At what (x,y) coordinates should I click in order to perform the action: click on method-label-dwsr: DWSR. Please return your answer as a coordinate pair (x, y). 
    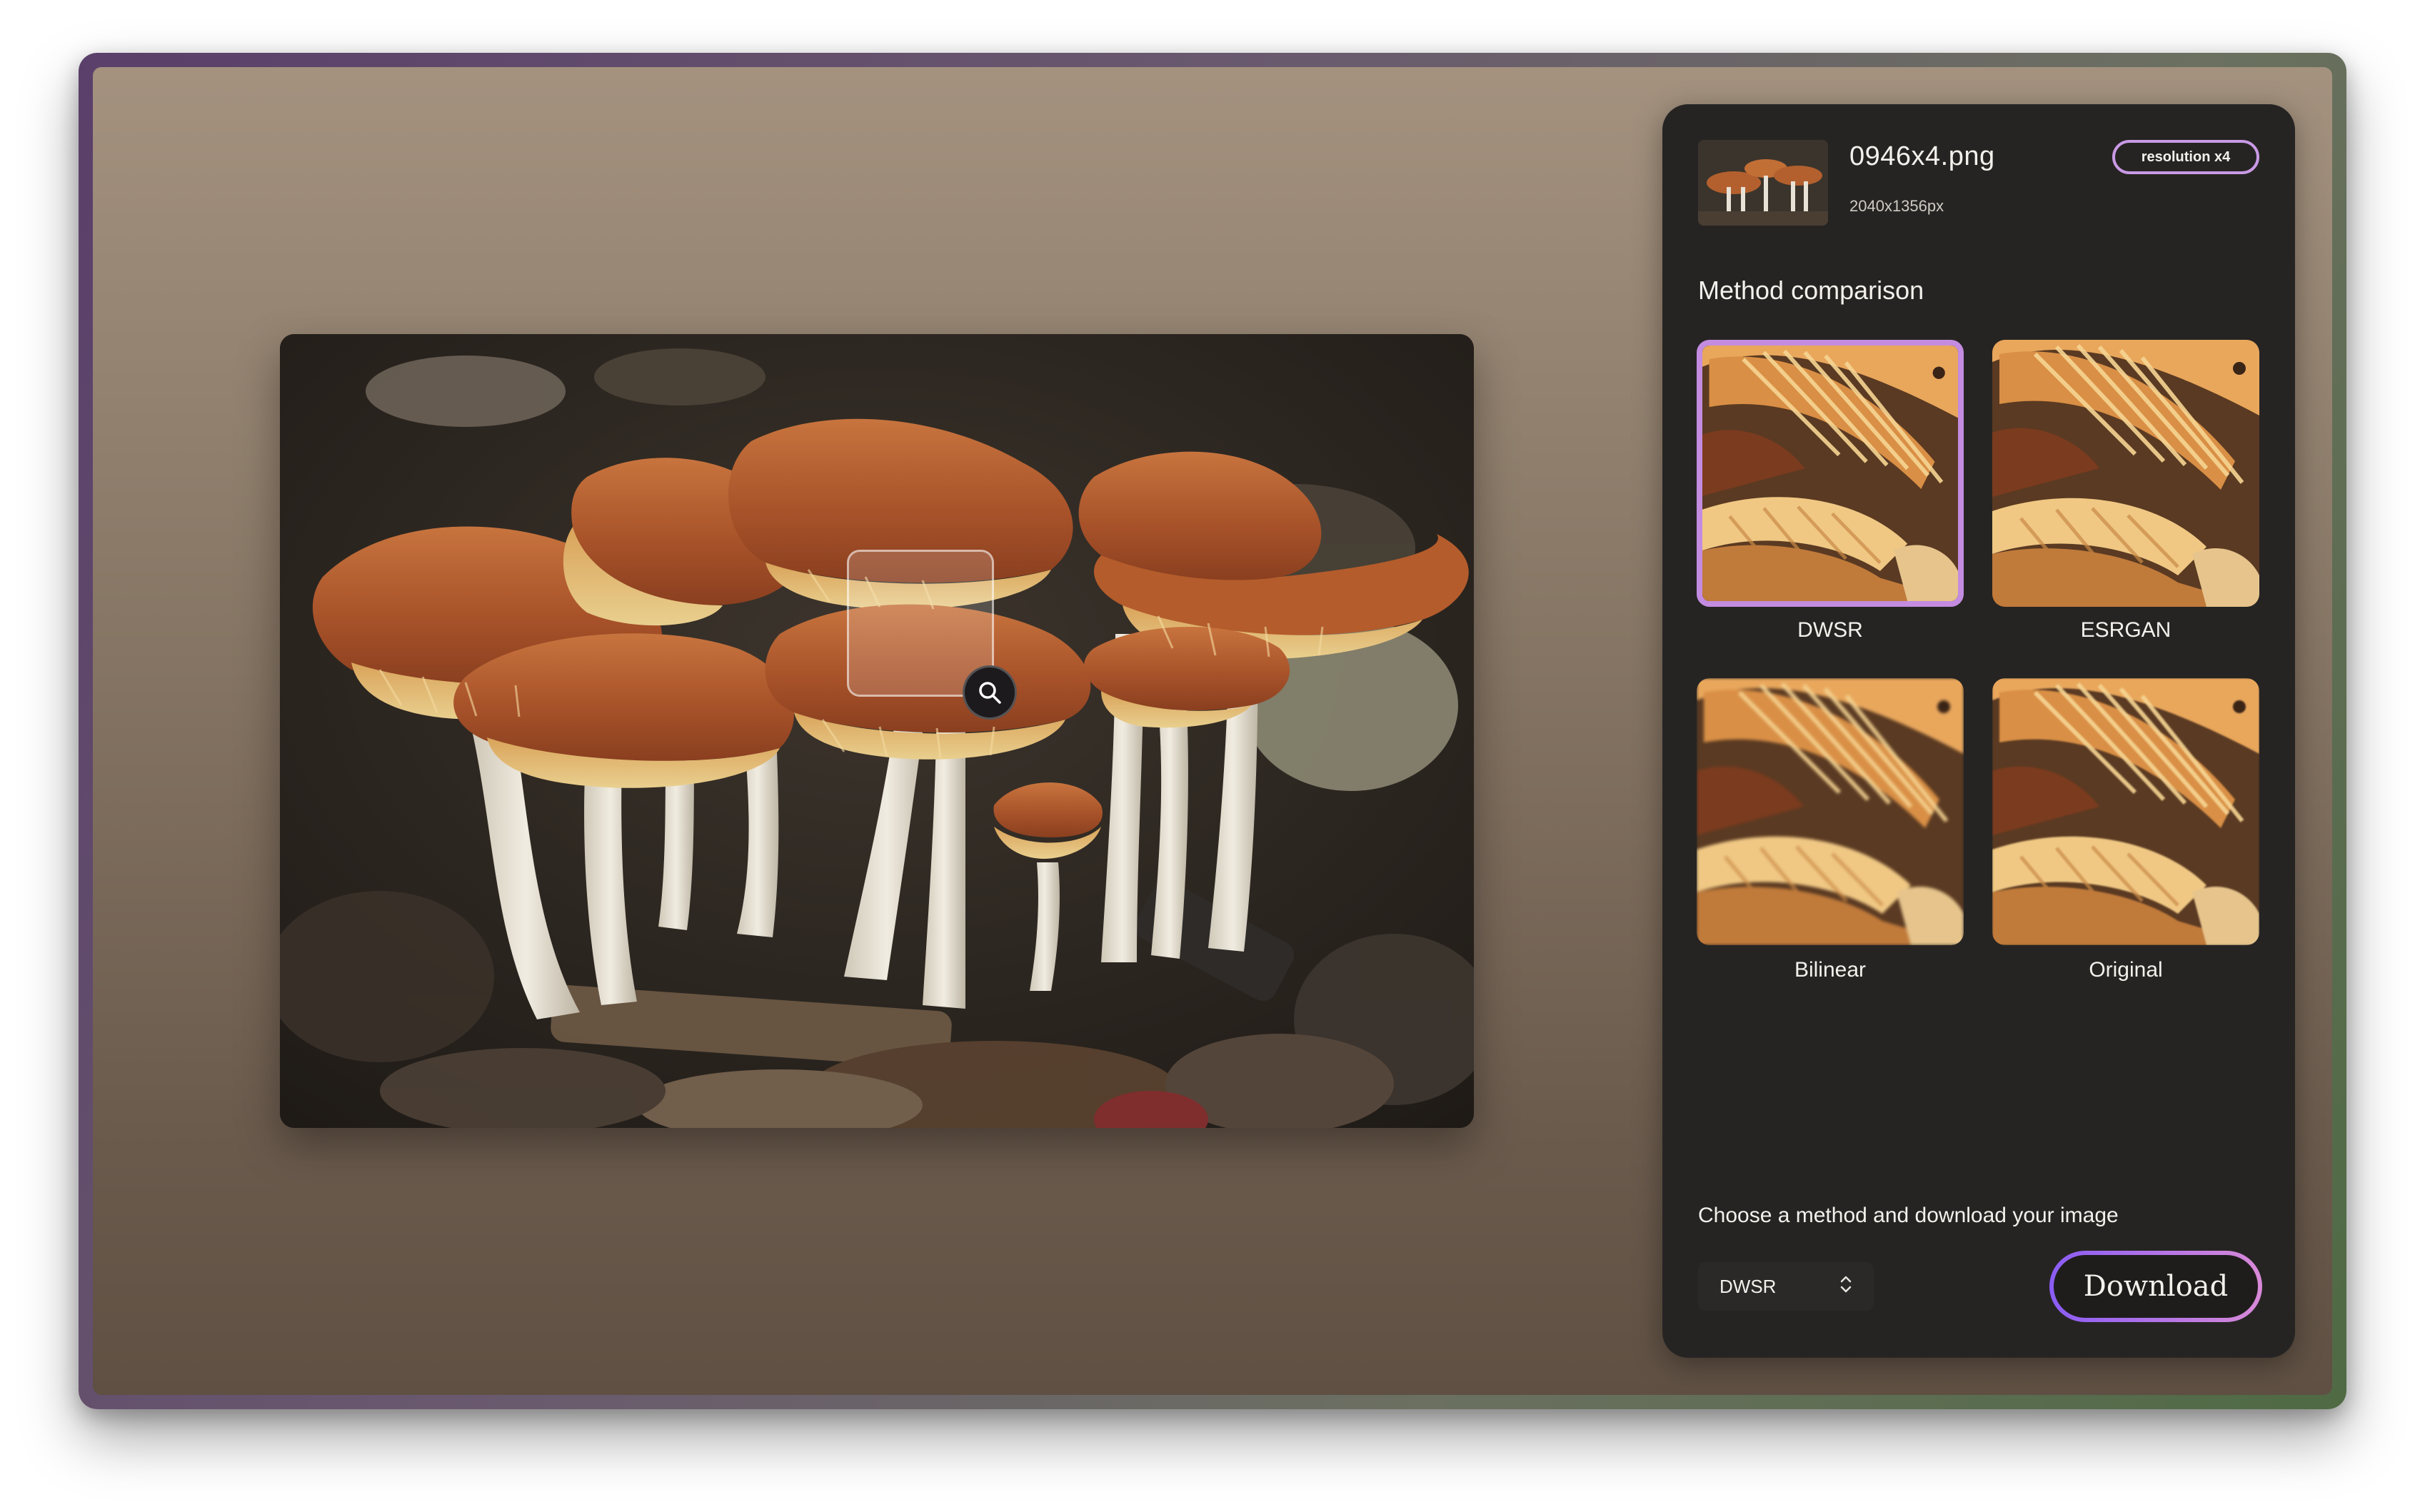
    Looking at the image, I should click on (1830, 630).